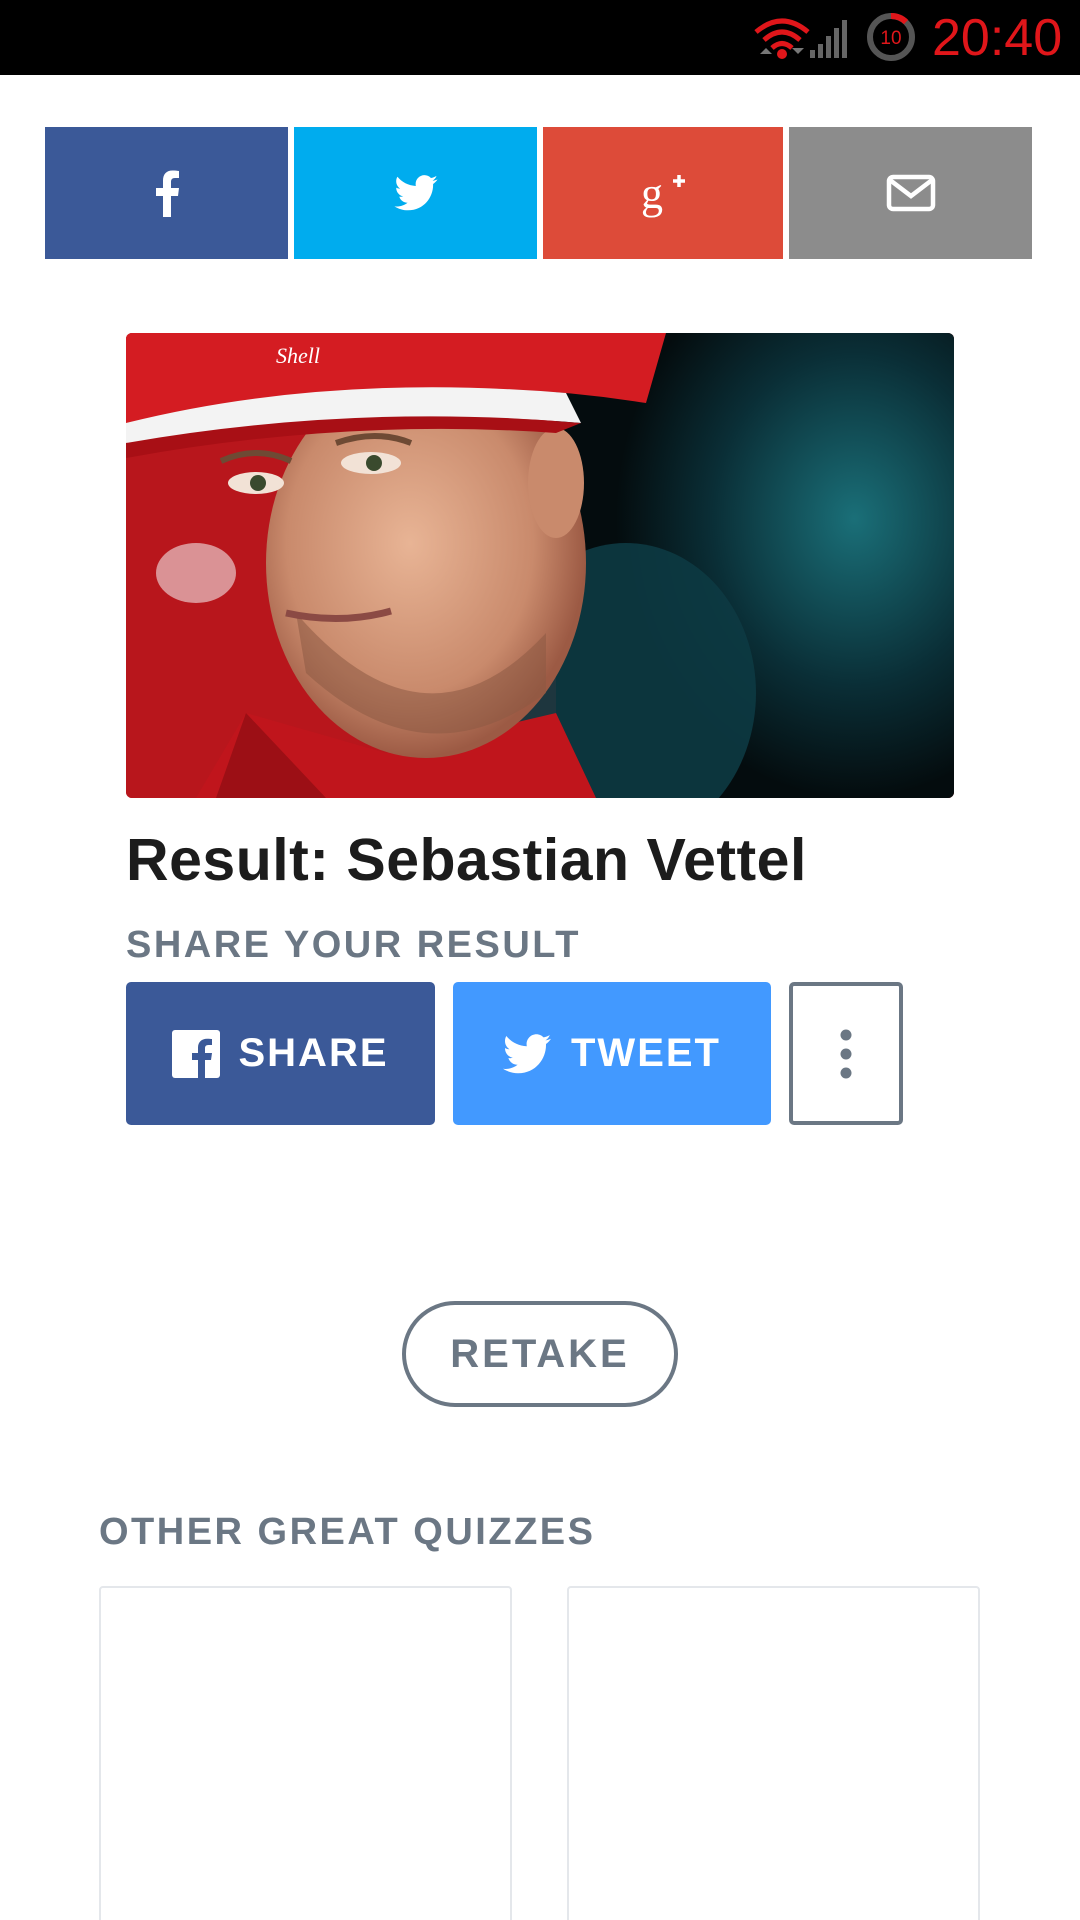 The width and height of the screenshot is (1080, 1920). I want to click on facebook-share-button, so click(166, 193).